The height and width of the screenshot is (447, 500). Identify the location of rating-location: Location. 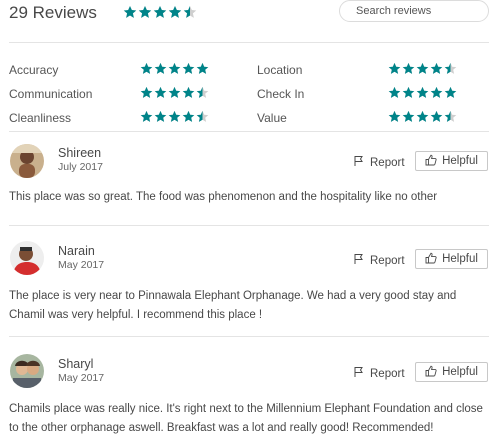
(372, 68).